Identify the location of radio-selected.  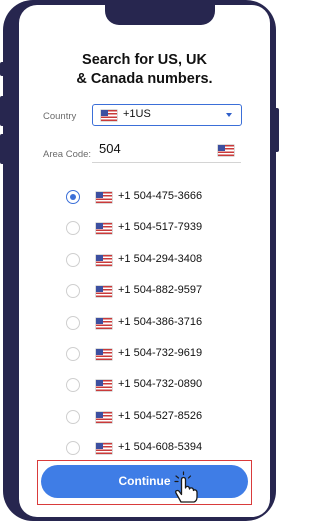
(73, 197).